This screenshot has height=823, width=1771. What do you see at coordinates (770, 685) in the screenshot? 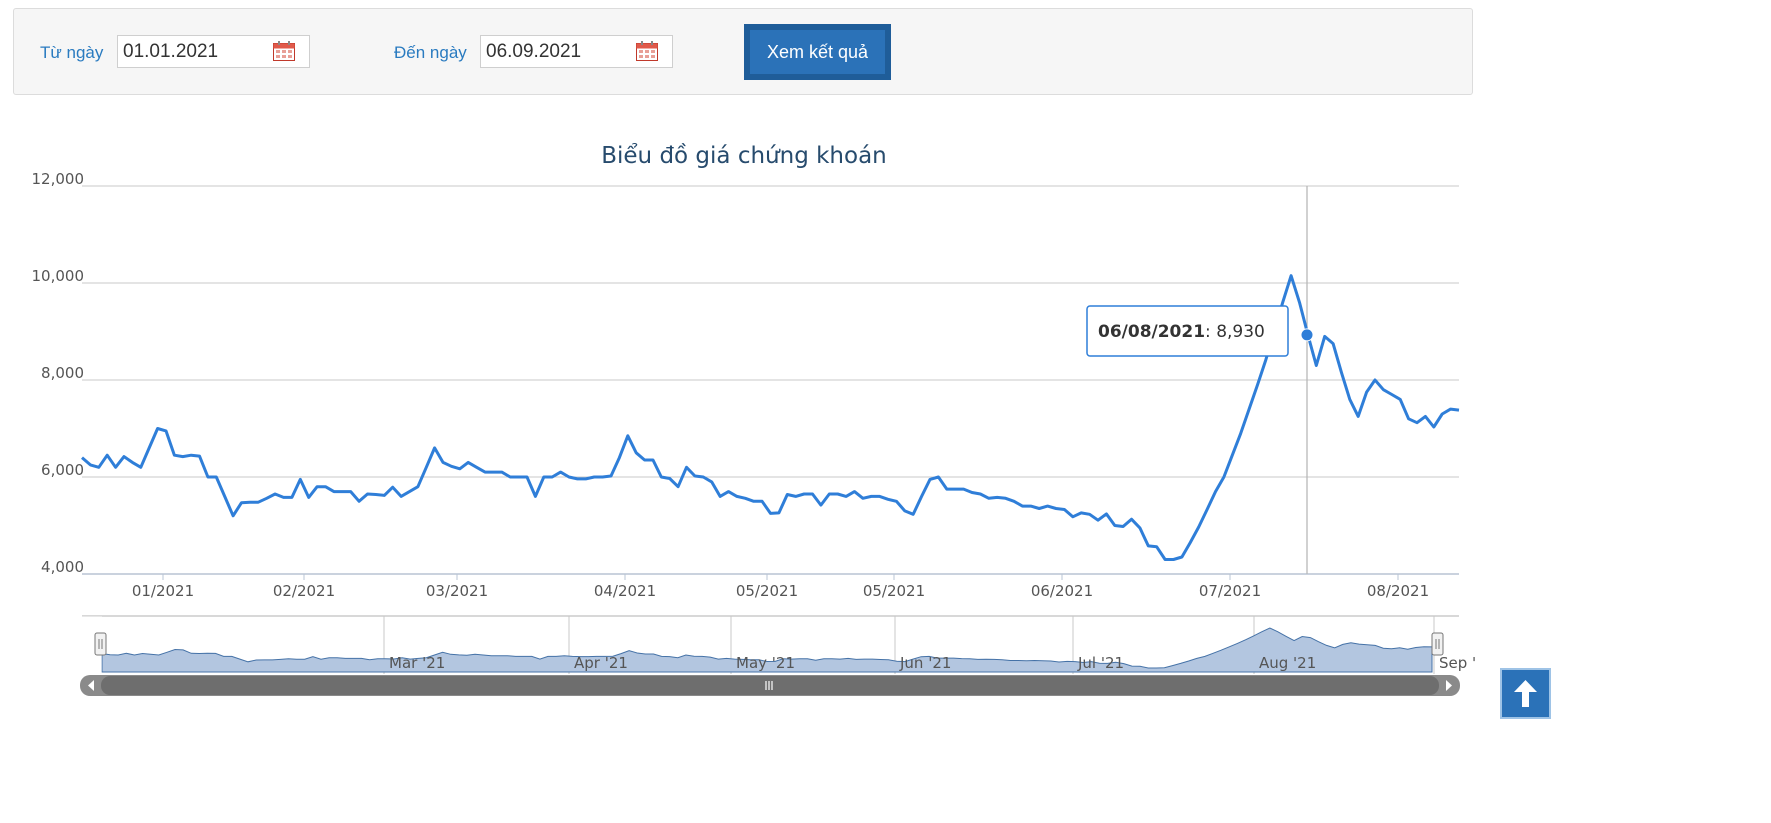
I see `navigator-scrollbar-thumb` at bounding box center [770, 685].